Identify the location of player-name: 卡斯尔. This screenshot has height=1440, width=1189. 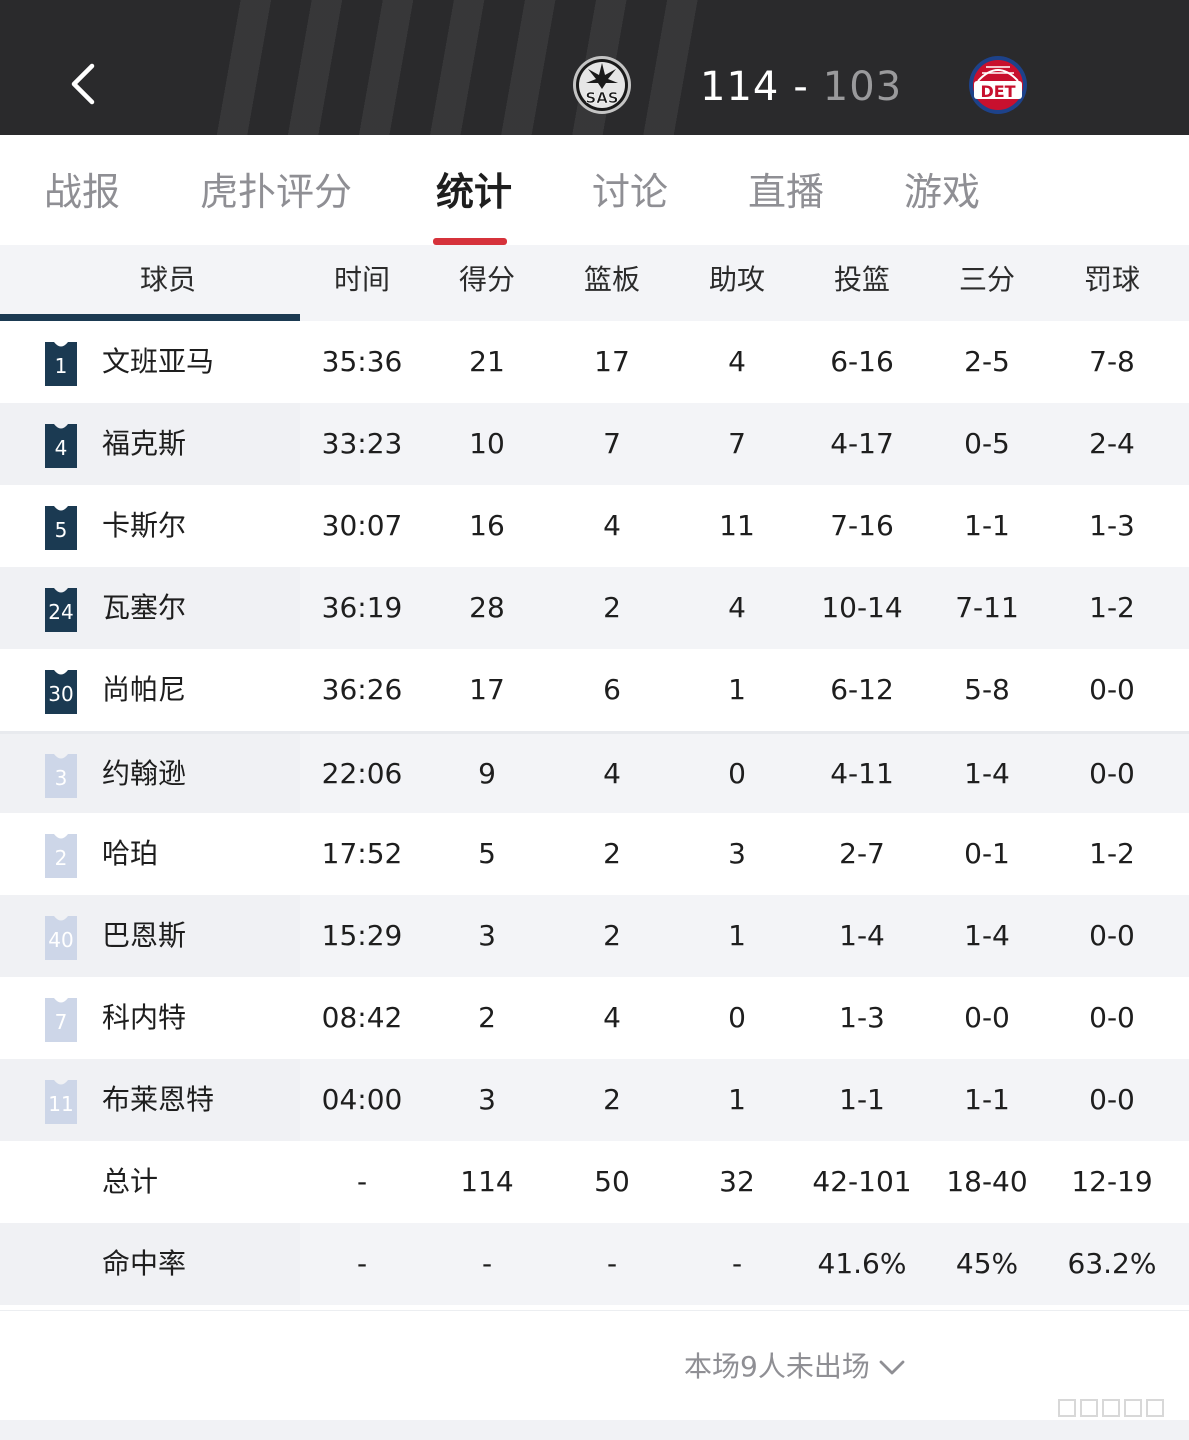
(144, 526).